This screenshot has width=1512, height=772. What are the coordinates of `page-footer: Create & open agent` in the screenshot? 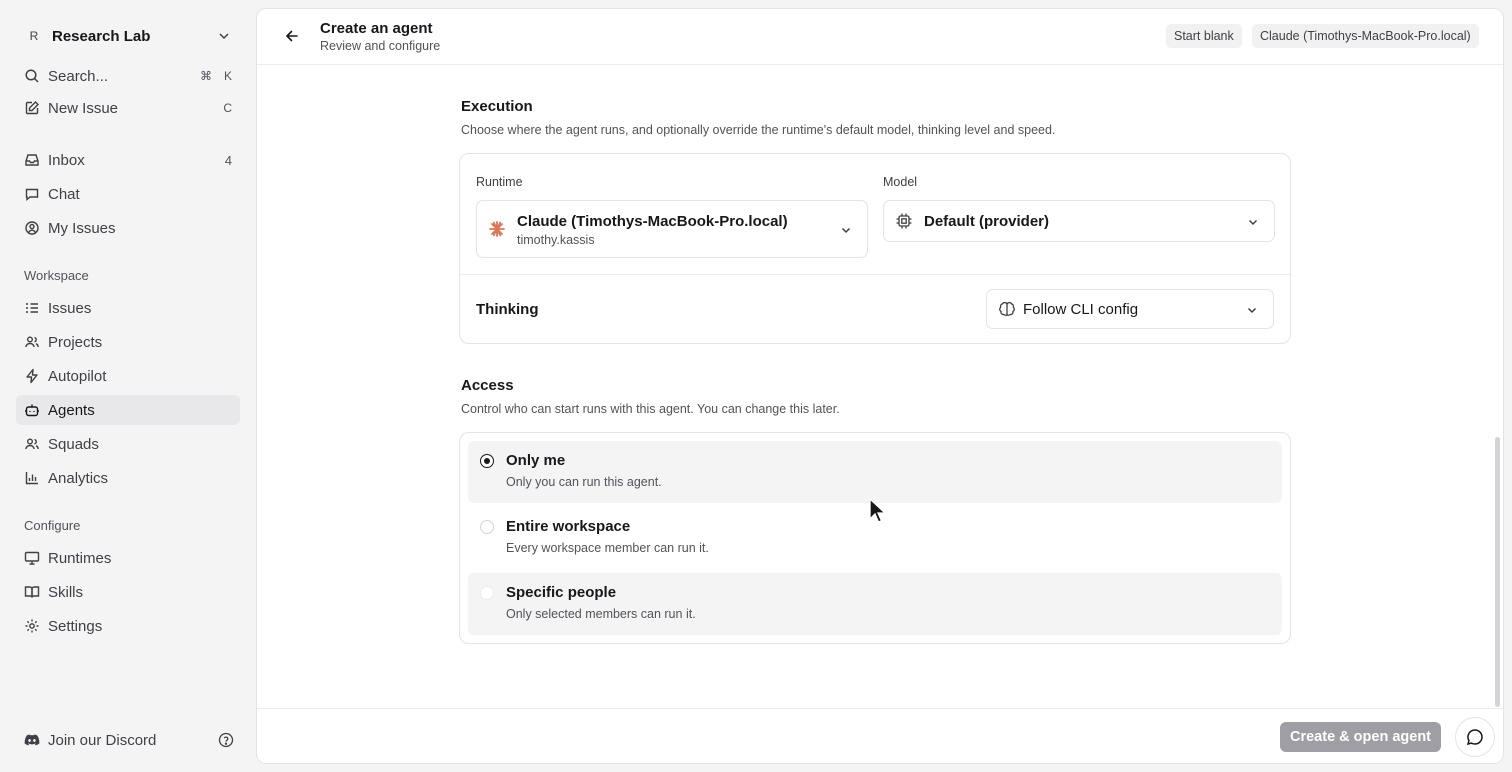 It's located at (880, 735).